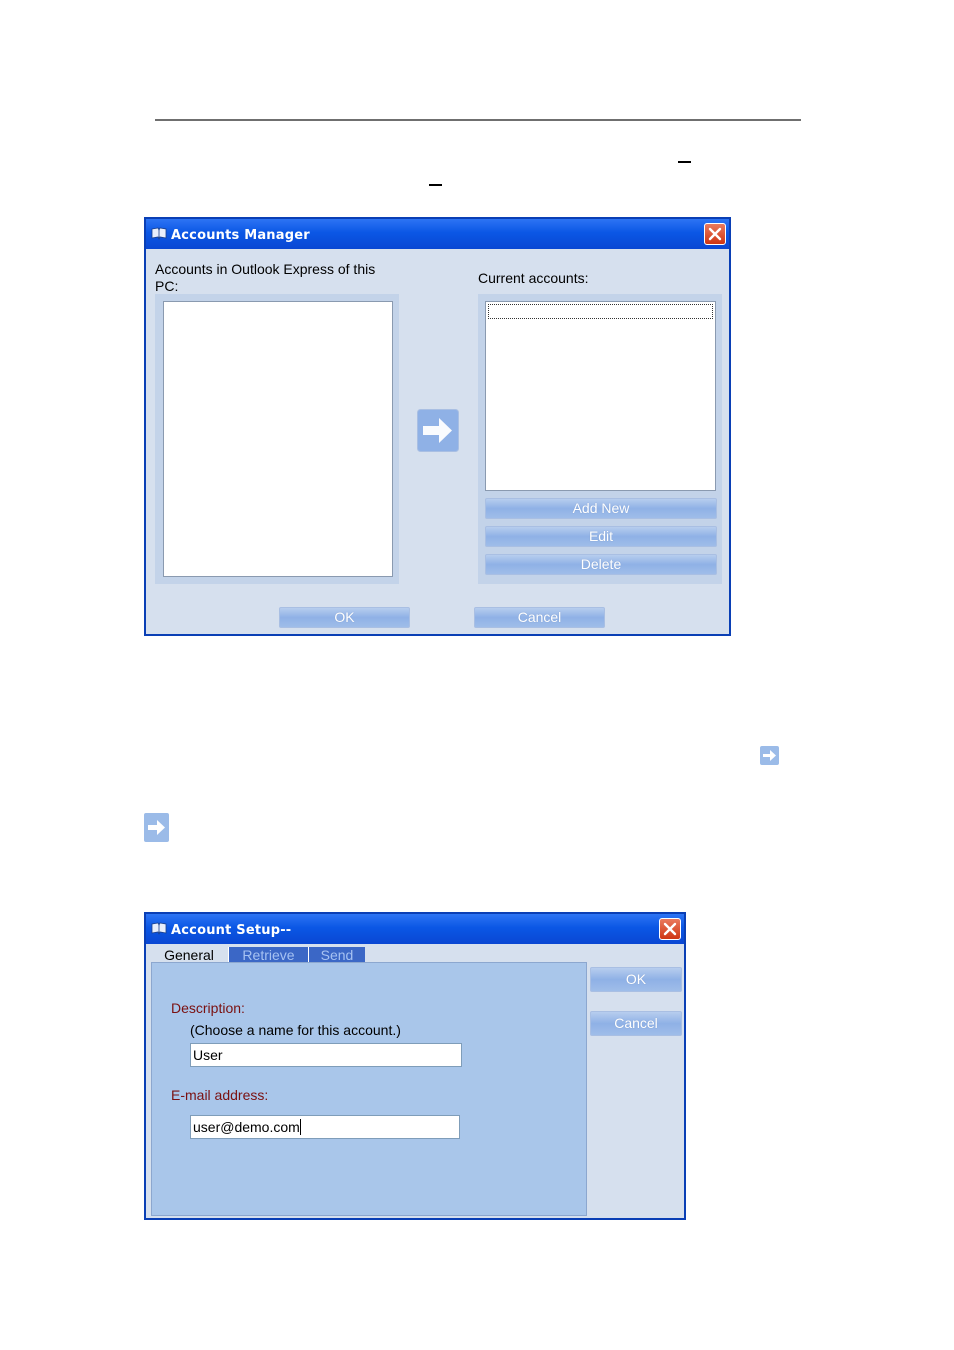 This screenshot has height=1350, width=954. Describe the element at coordinates (246, 1127) in the screenshot. I see `email-value: user@demo.com` at that location.